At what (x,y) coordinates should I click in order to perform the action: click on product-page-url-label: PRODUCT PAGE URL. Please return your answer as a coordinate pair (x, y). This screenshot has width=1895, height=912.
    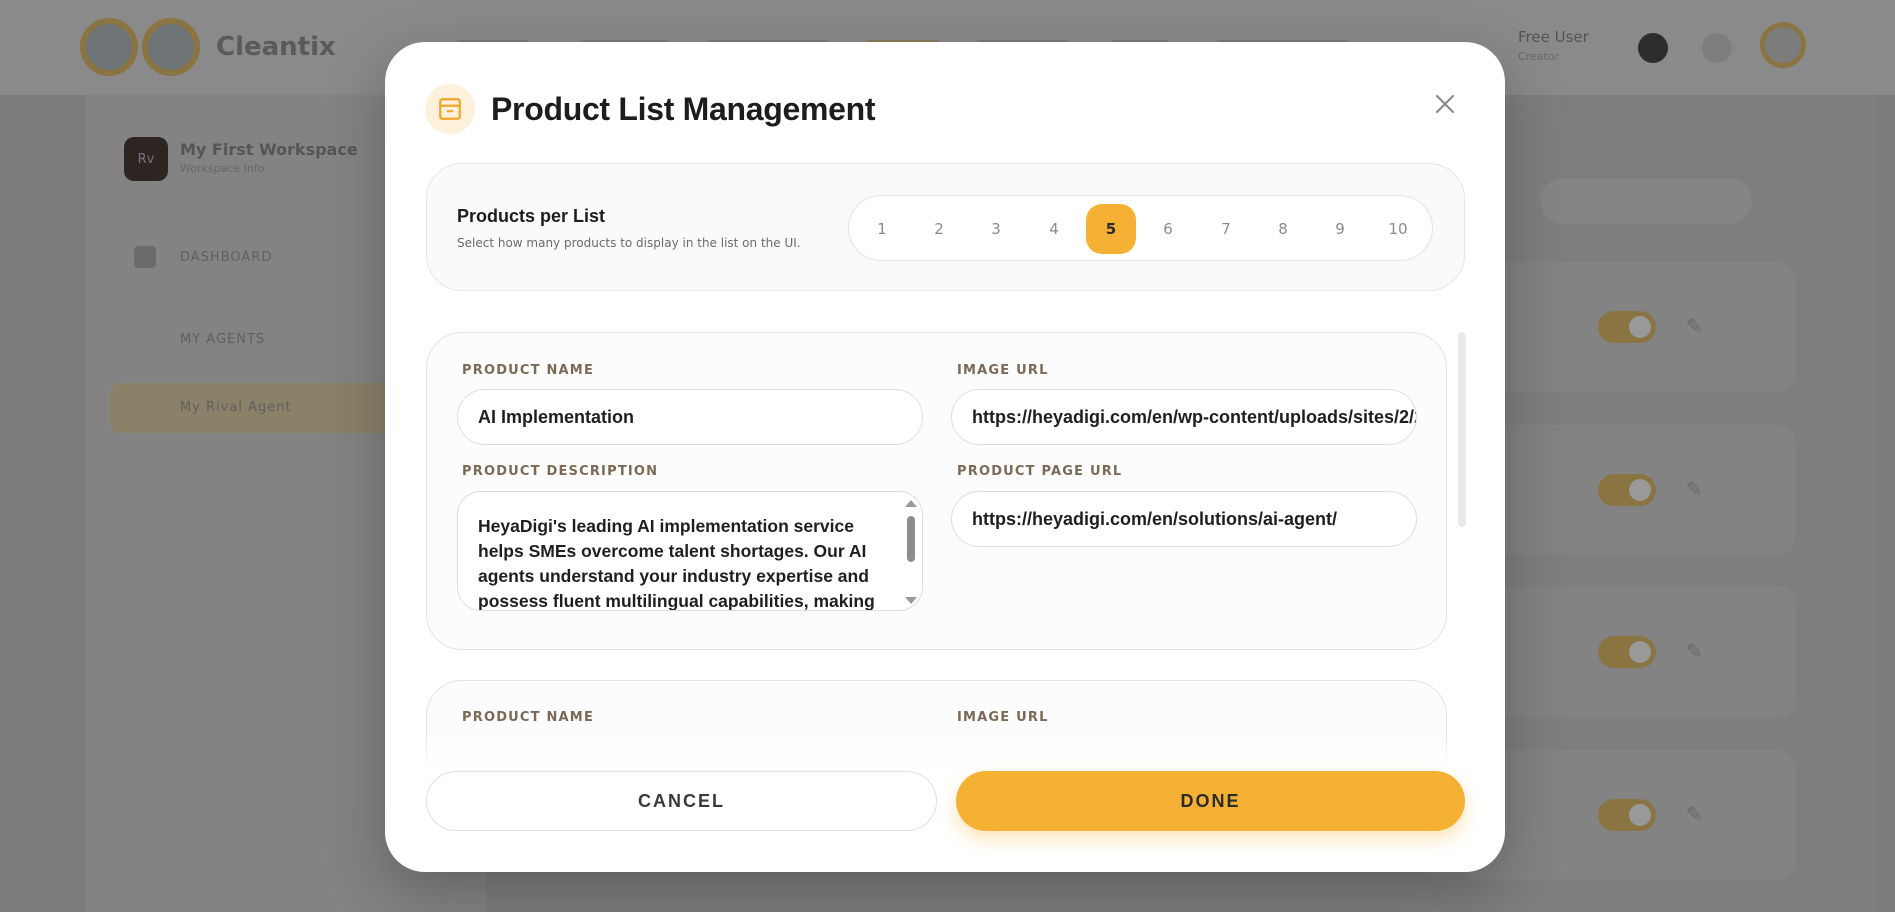
    Looking at the image, I should click on (1040, 471).